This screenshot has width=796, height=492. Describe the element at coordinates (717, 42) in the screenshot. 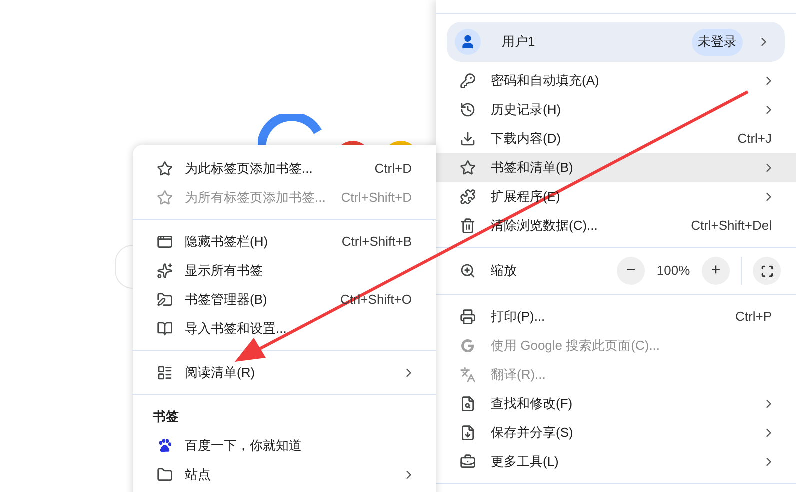

I see `signed-out-badge: 未登录` at that location.